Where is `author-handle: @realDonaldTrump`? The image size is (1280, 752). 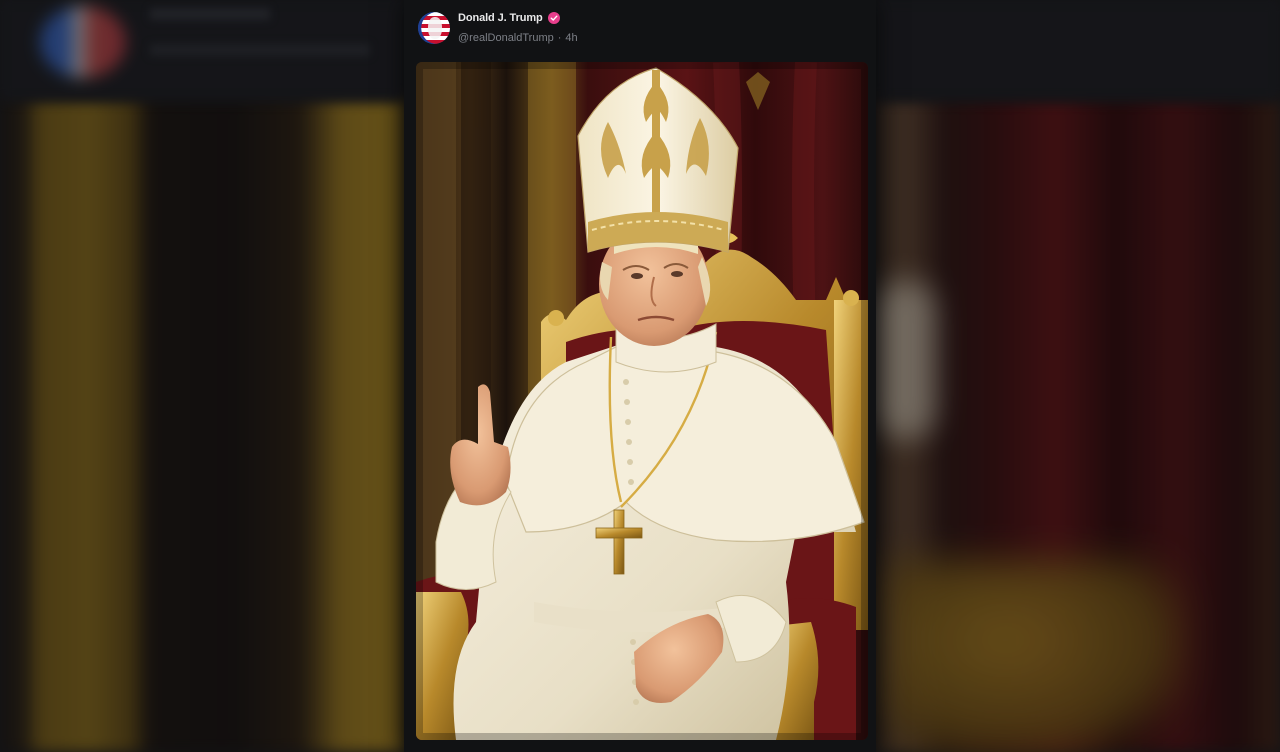 author-handle: @realDonaldTrump is located at coordinates (506, 38).